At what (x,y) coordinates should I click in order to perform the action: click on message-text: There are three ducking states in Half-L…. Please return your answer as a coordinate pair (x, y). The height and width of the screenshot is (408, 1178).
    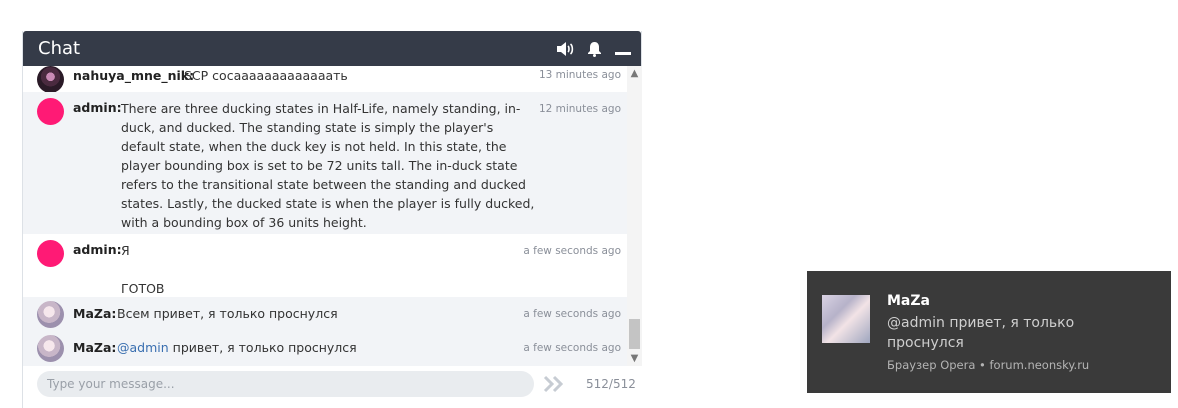
    Looking at the image, I should click on (328, 165).